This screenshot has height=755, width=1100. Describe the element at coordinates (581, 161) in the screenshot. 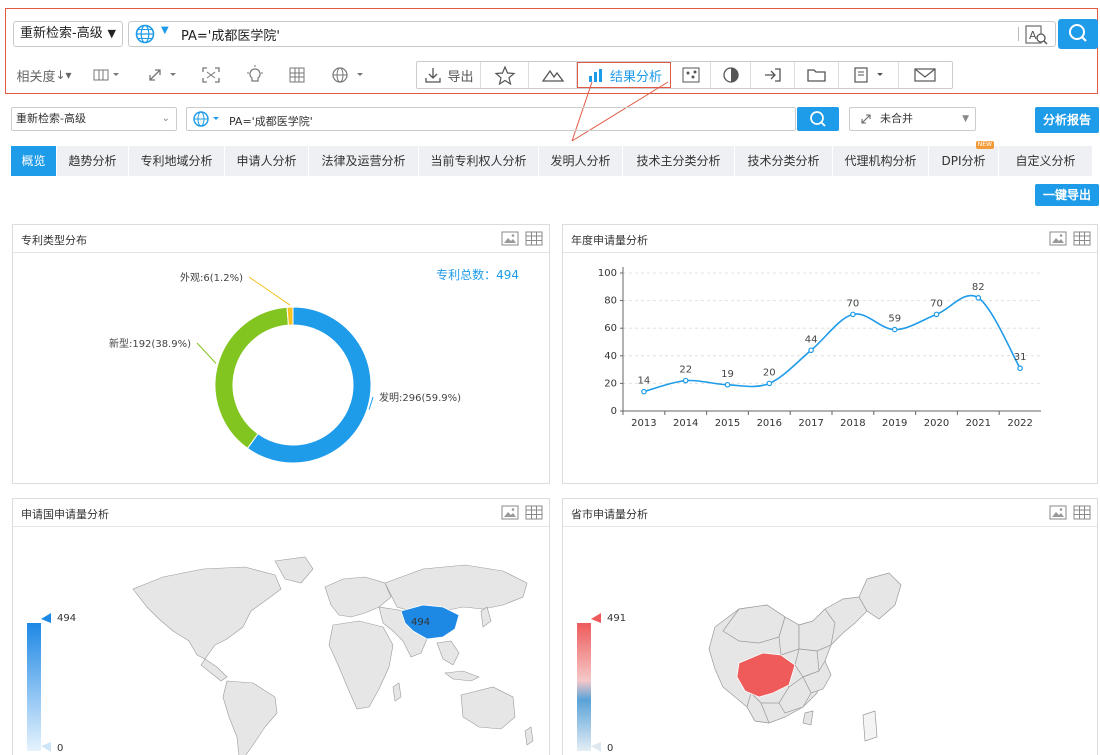

I see `tab-inventor: 发明人分析` at that location.